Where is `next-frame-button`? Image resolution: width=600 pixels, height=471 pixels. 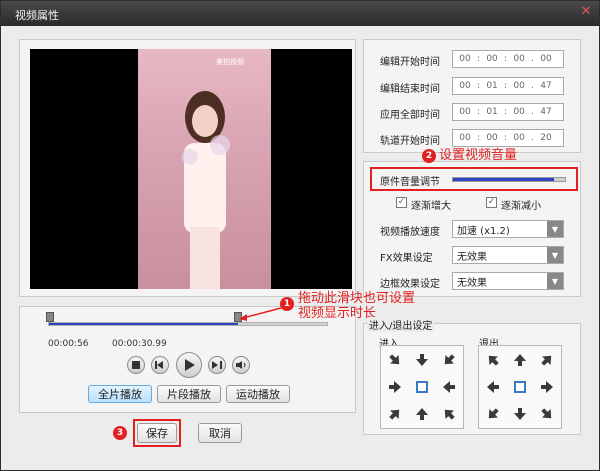
next-frame-button is located at coordinates (217, 365).